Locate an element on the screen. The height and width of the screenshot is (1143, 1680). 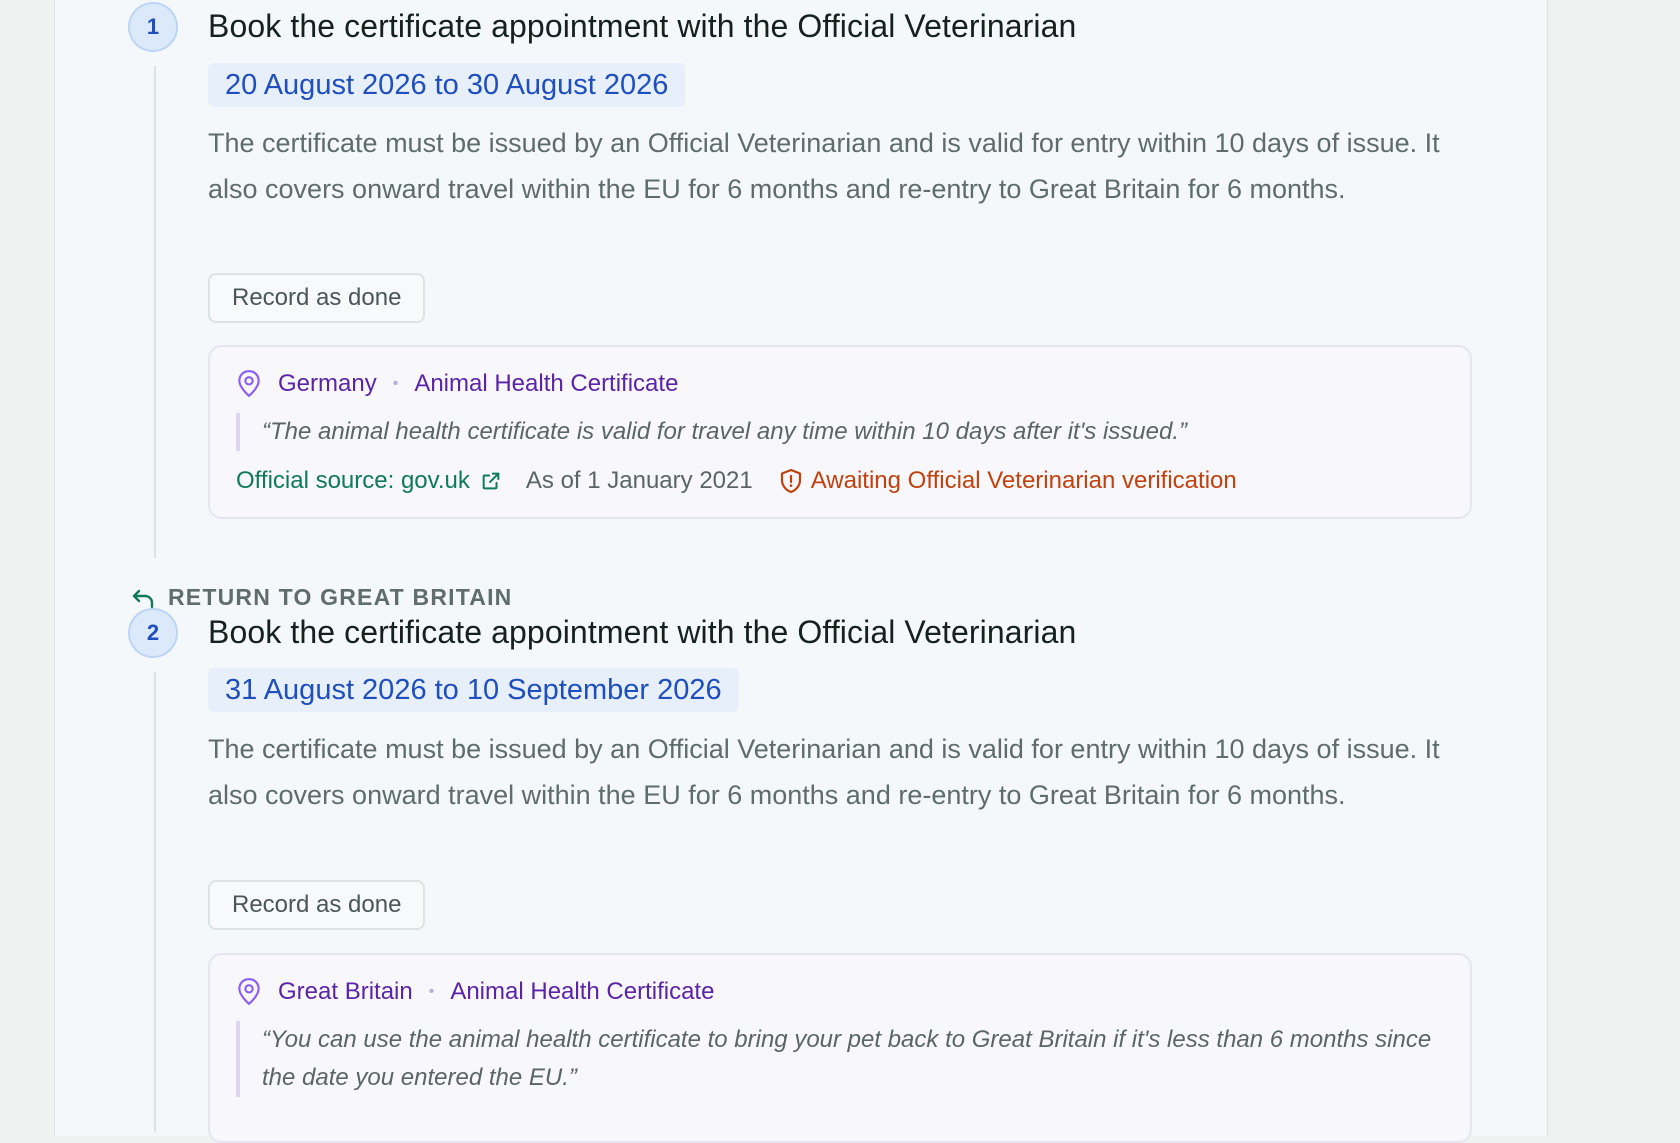
shield-icon is located at coordinates (790, 481).